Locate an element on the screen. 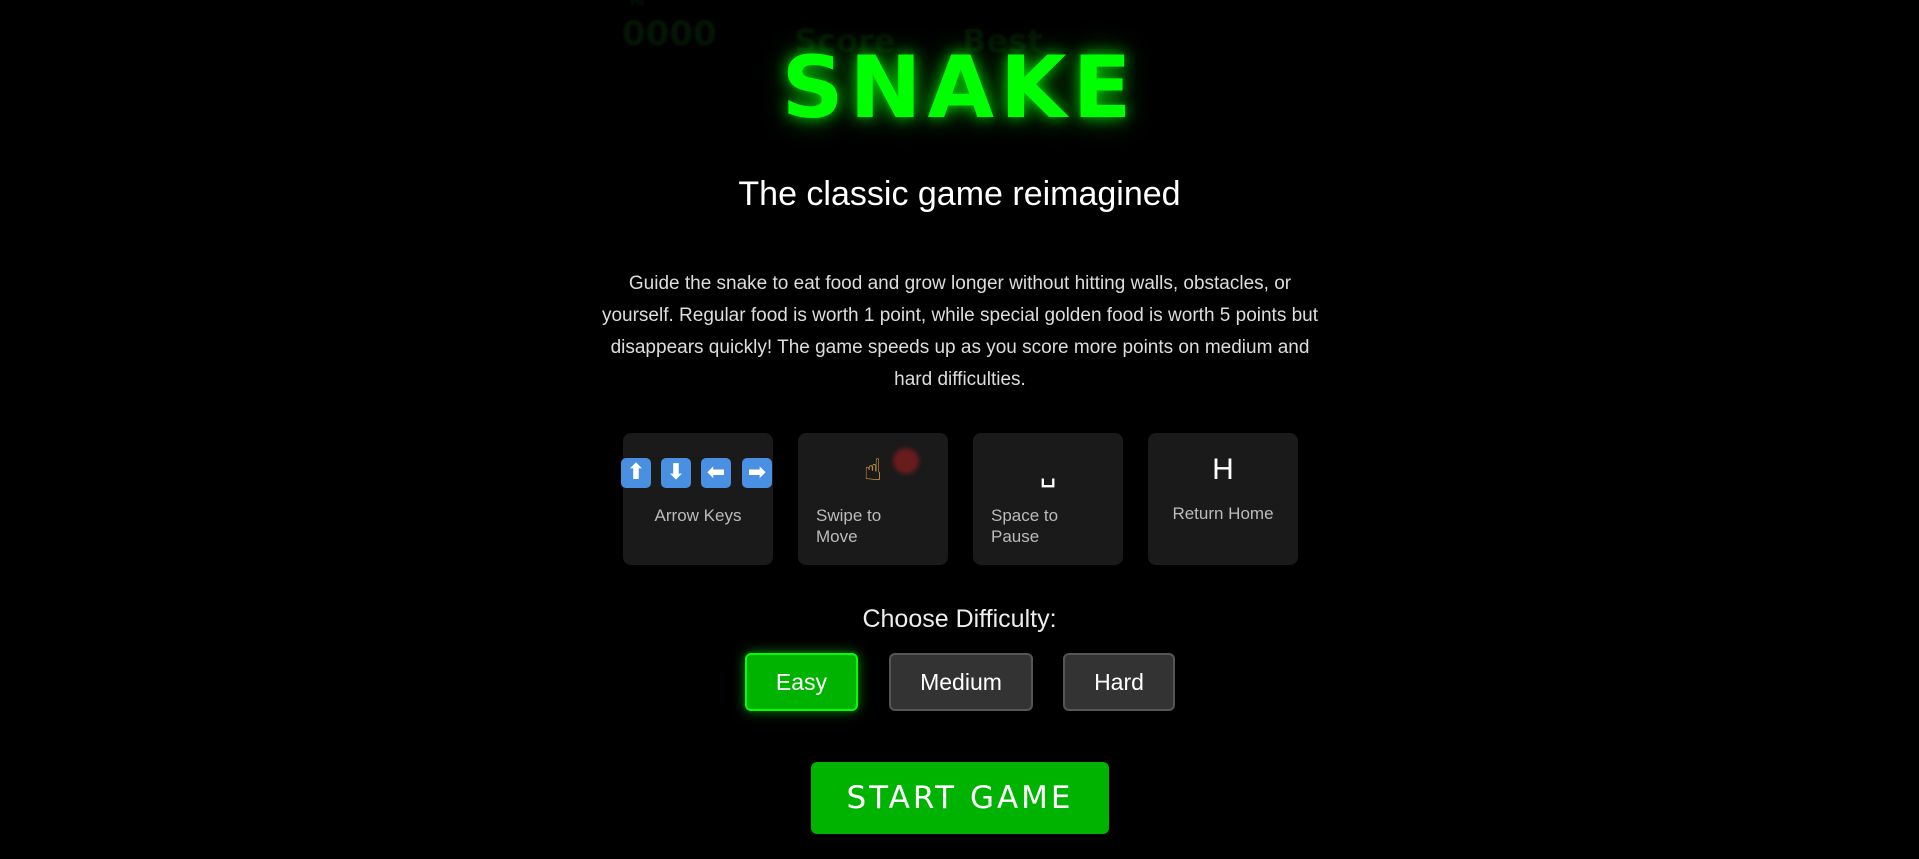 This screenshot has height=859, width=1919. arrow-keys-icon: ⬆ ⬇ ⬅ ➡ is located at coordinates (698, 474).